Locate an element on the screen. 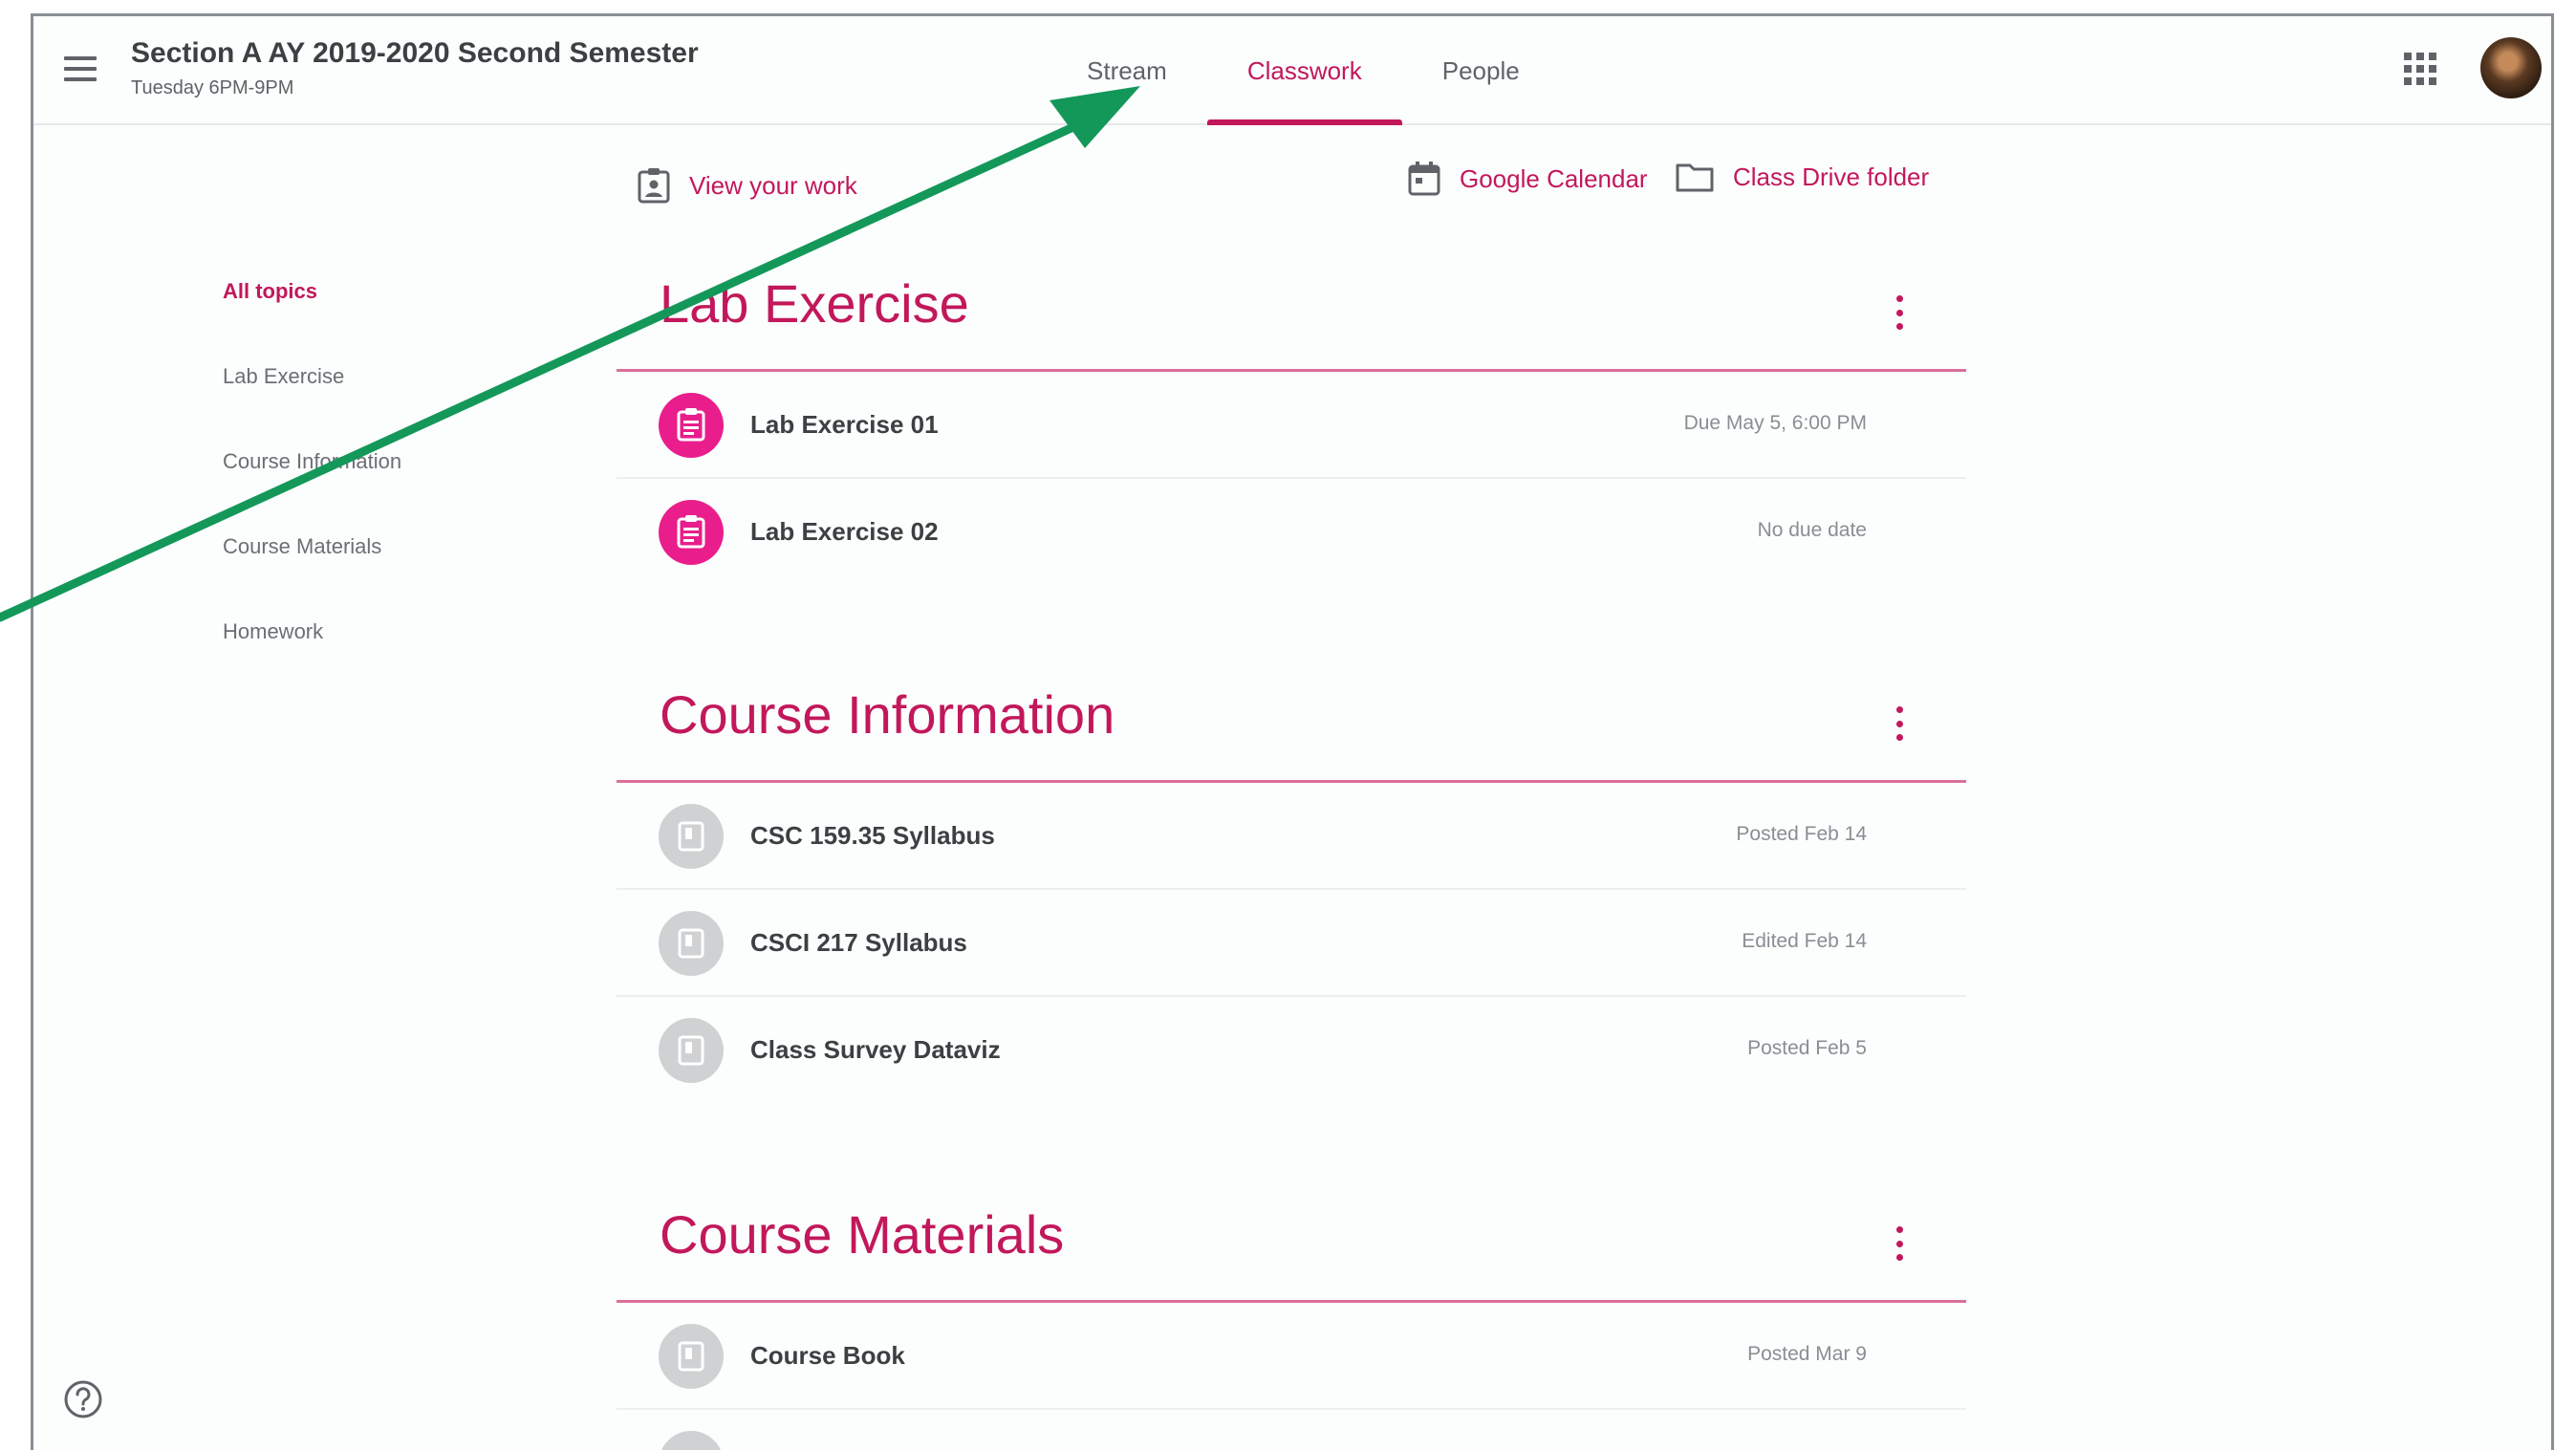  list-item: Class Survey Dataviz Posted Feb 5 is located at coordinates (1291, 1050).